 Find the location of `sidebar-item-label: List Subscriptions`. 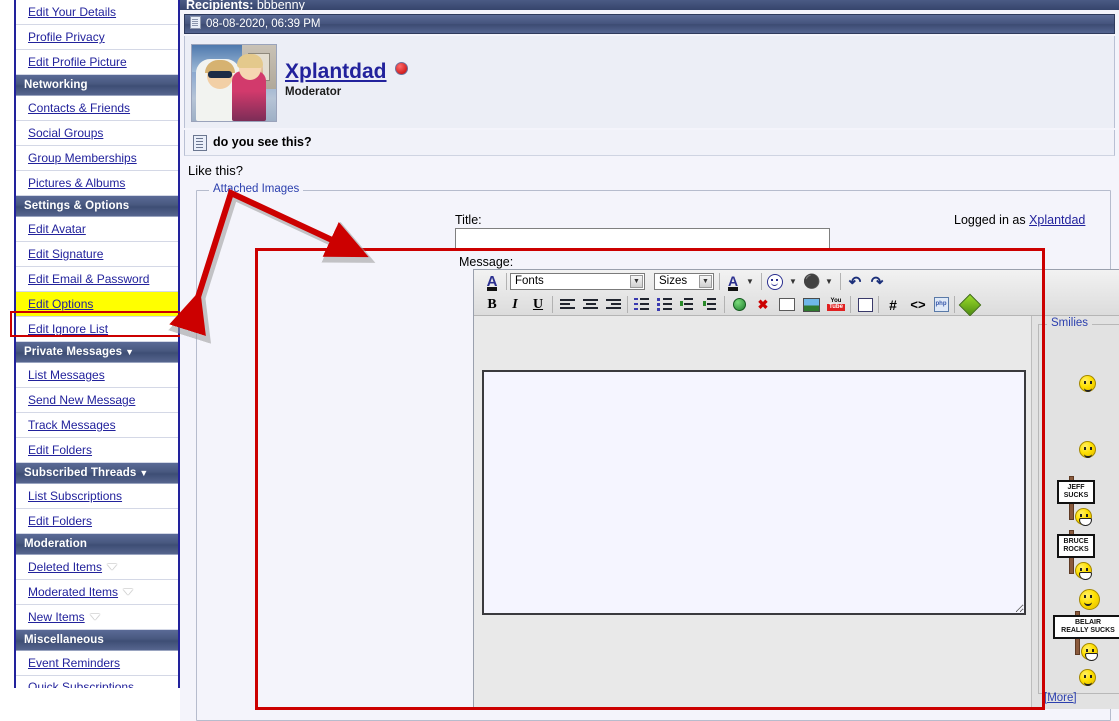

sidebar-item-label: List Subscriptions is located at coordinates (75, 496).